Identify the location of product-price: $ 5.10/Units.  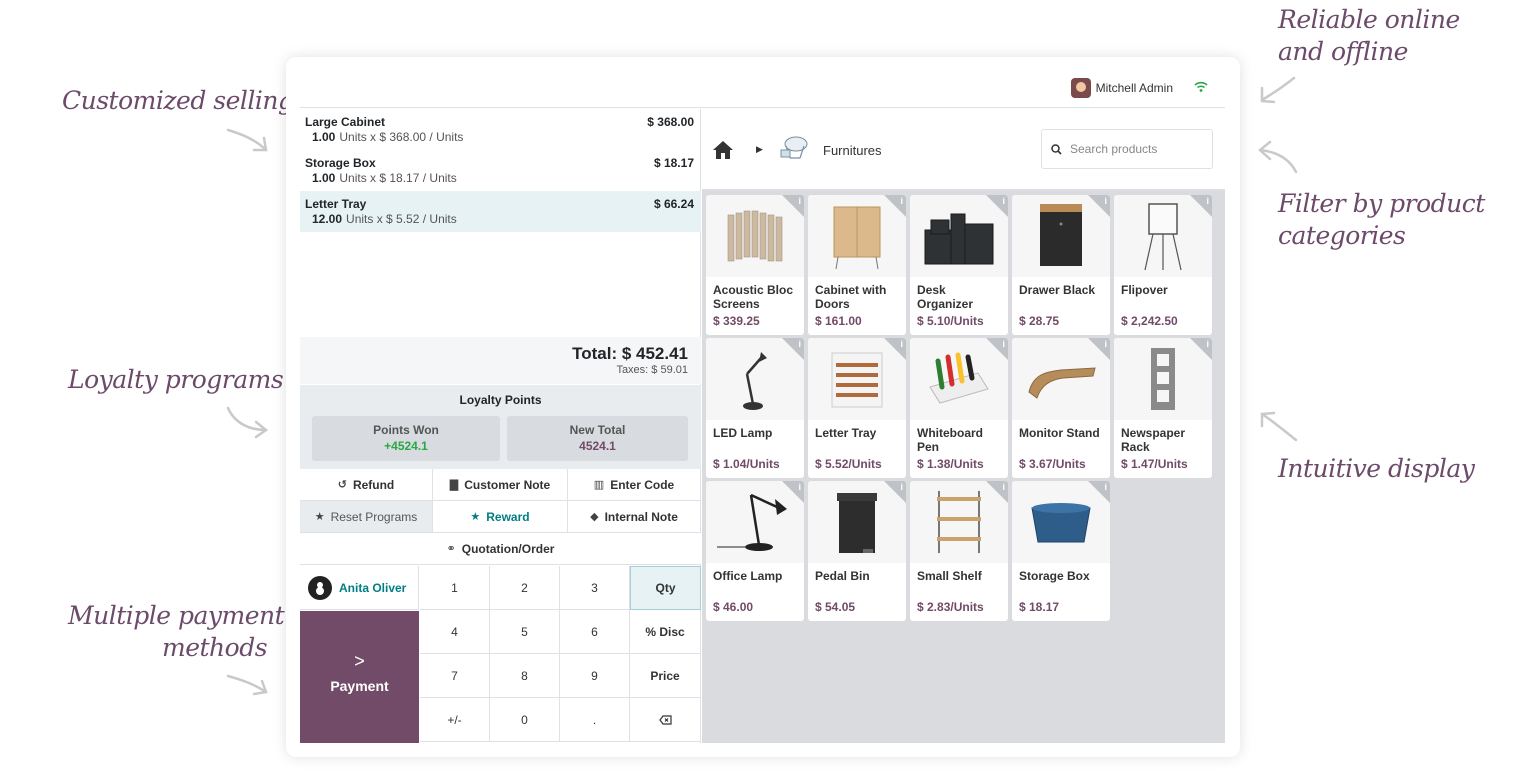
(950, 321).